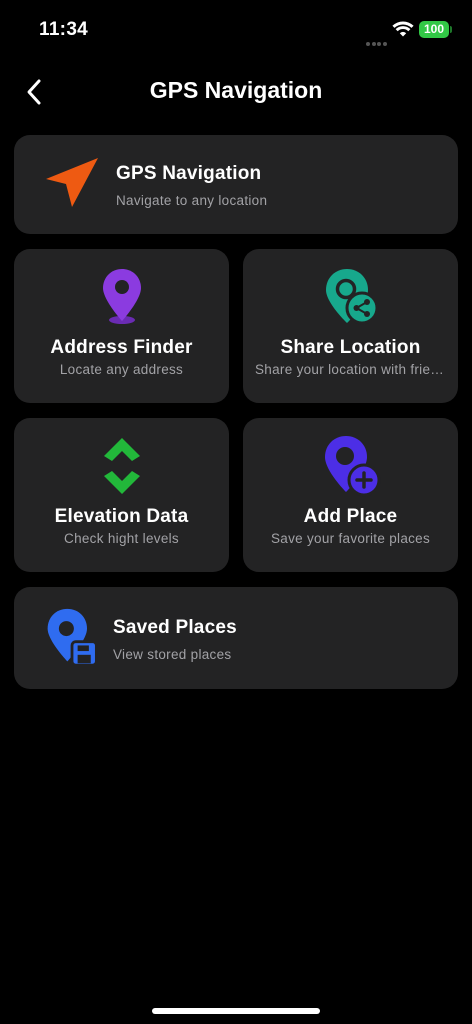 Image resolution: width=472 pixels, height=1024 pixels. I want to click on map-pin-icon, so click(121, 296).